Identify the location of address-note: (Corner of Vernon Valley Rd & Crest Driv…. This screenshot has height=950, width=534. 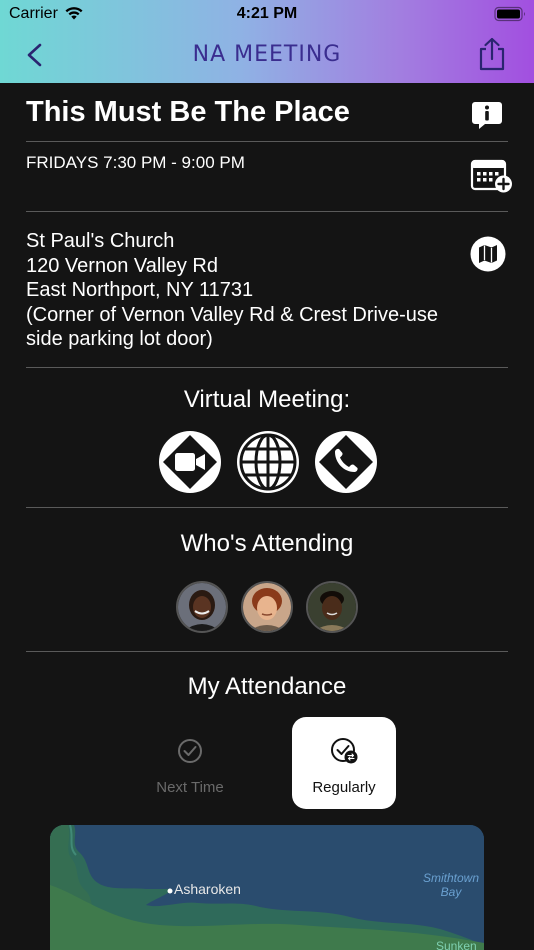
(232, 314).